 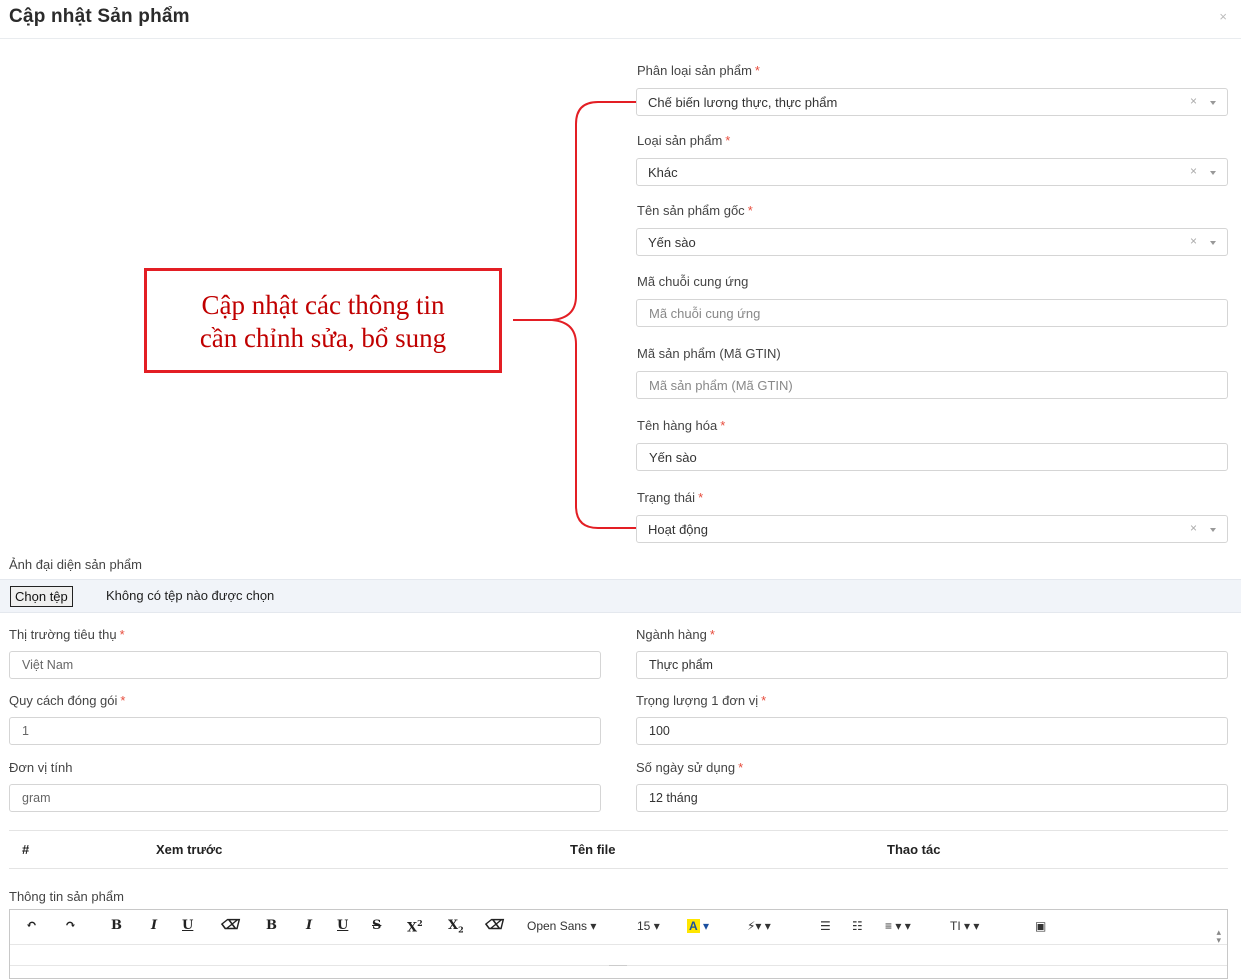 I want to click on unit-label: Đơn vị tính, so click(x=41, y=767).